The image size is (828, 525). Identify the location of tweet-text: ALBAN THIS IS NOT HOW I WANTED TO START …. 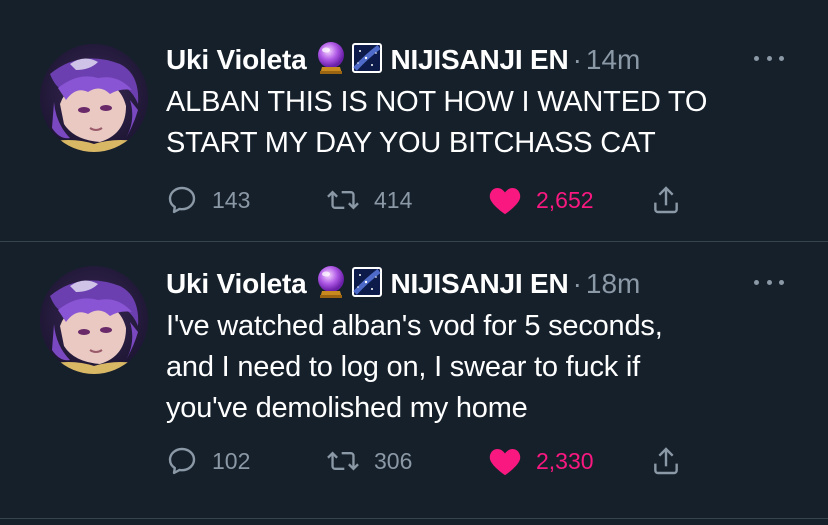
(437, 122).